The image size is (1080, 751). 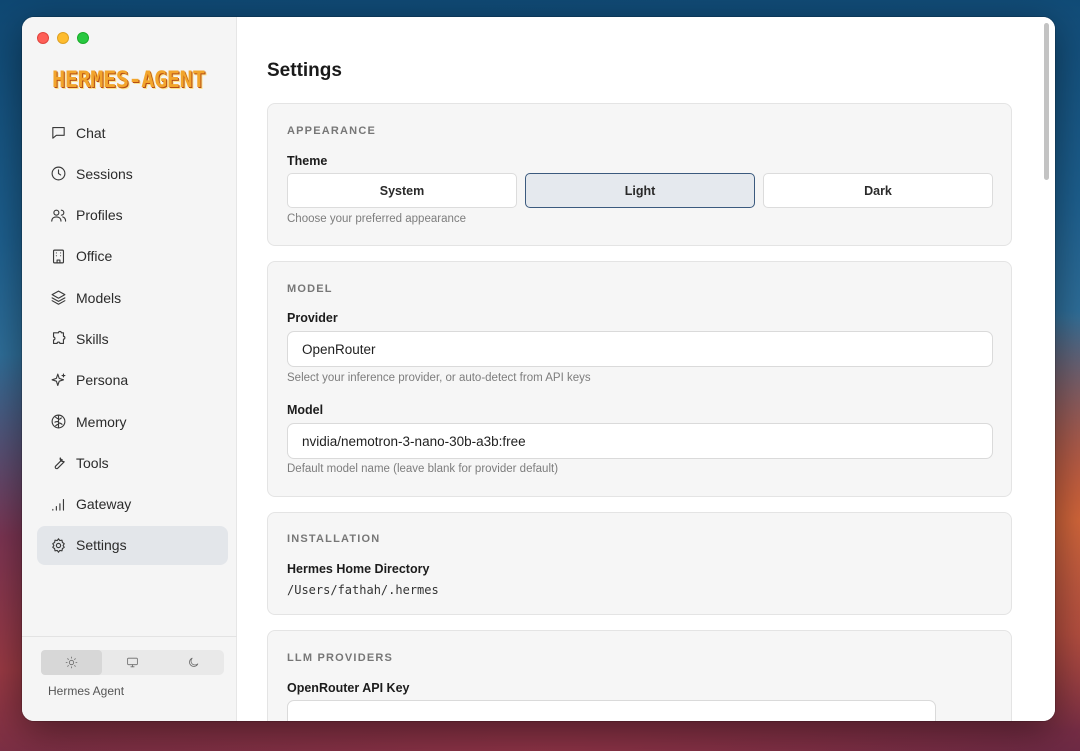 I want to click on theme-hint: Choose your preferred appearance, so click(x=377, y=219).